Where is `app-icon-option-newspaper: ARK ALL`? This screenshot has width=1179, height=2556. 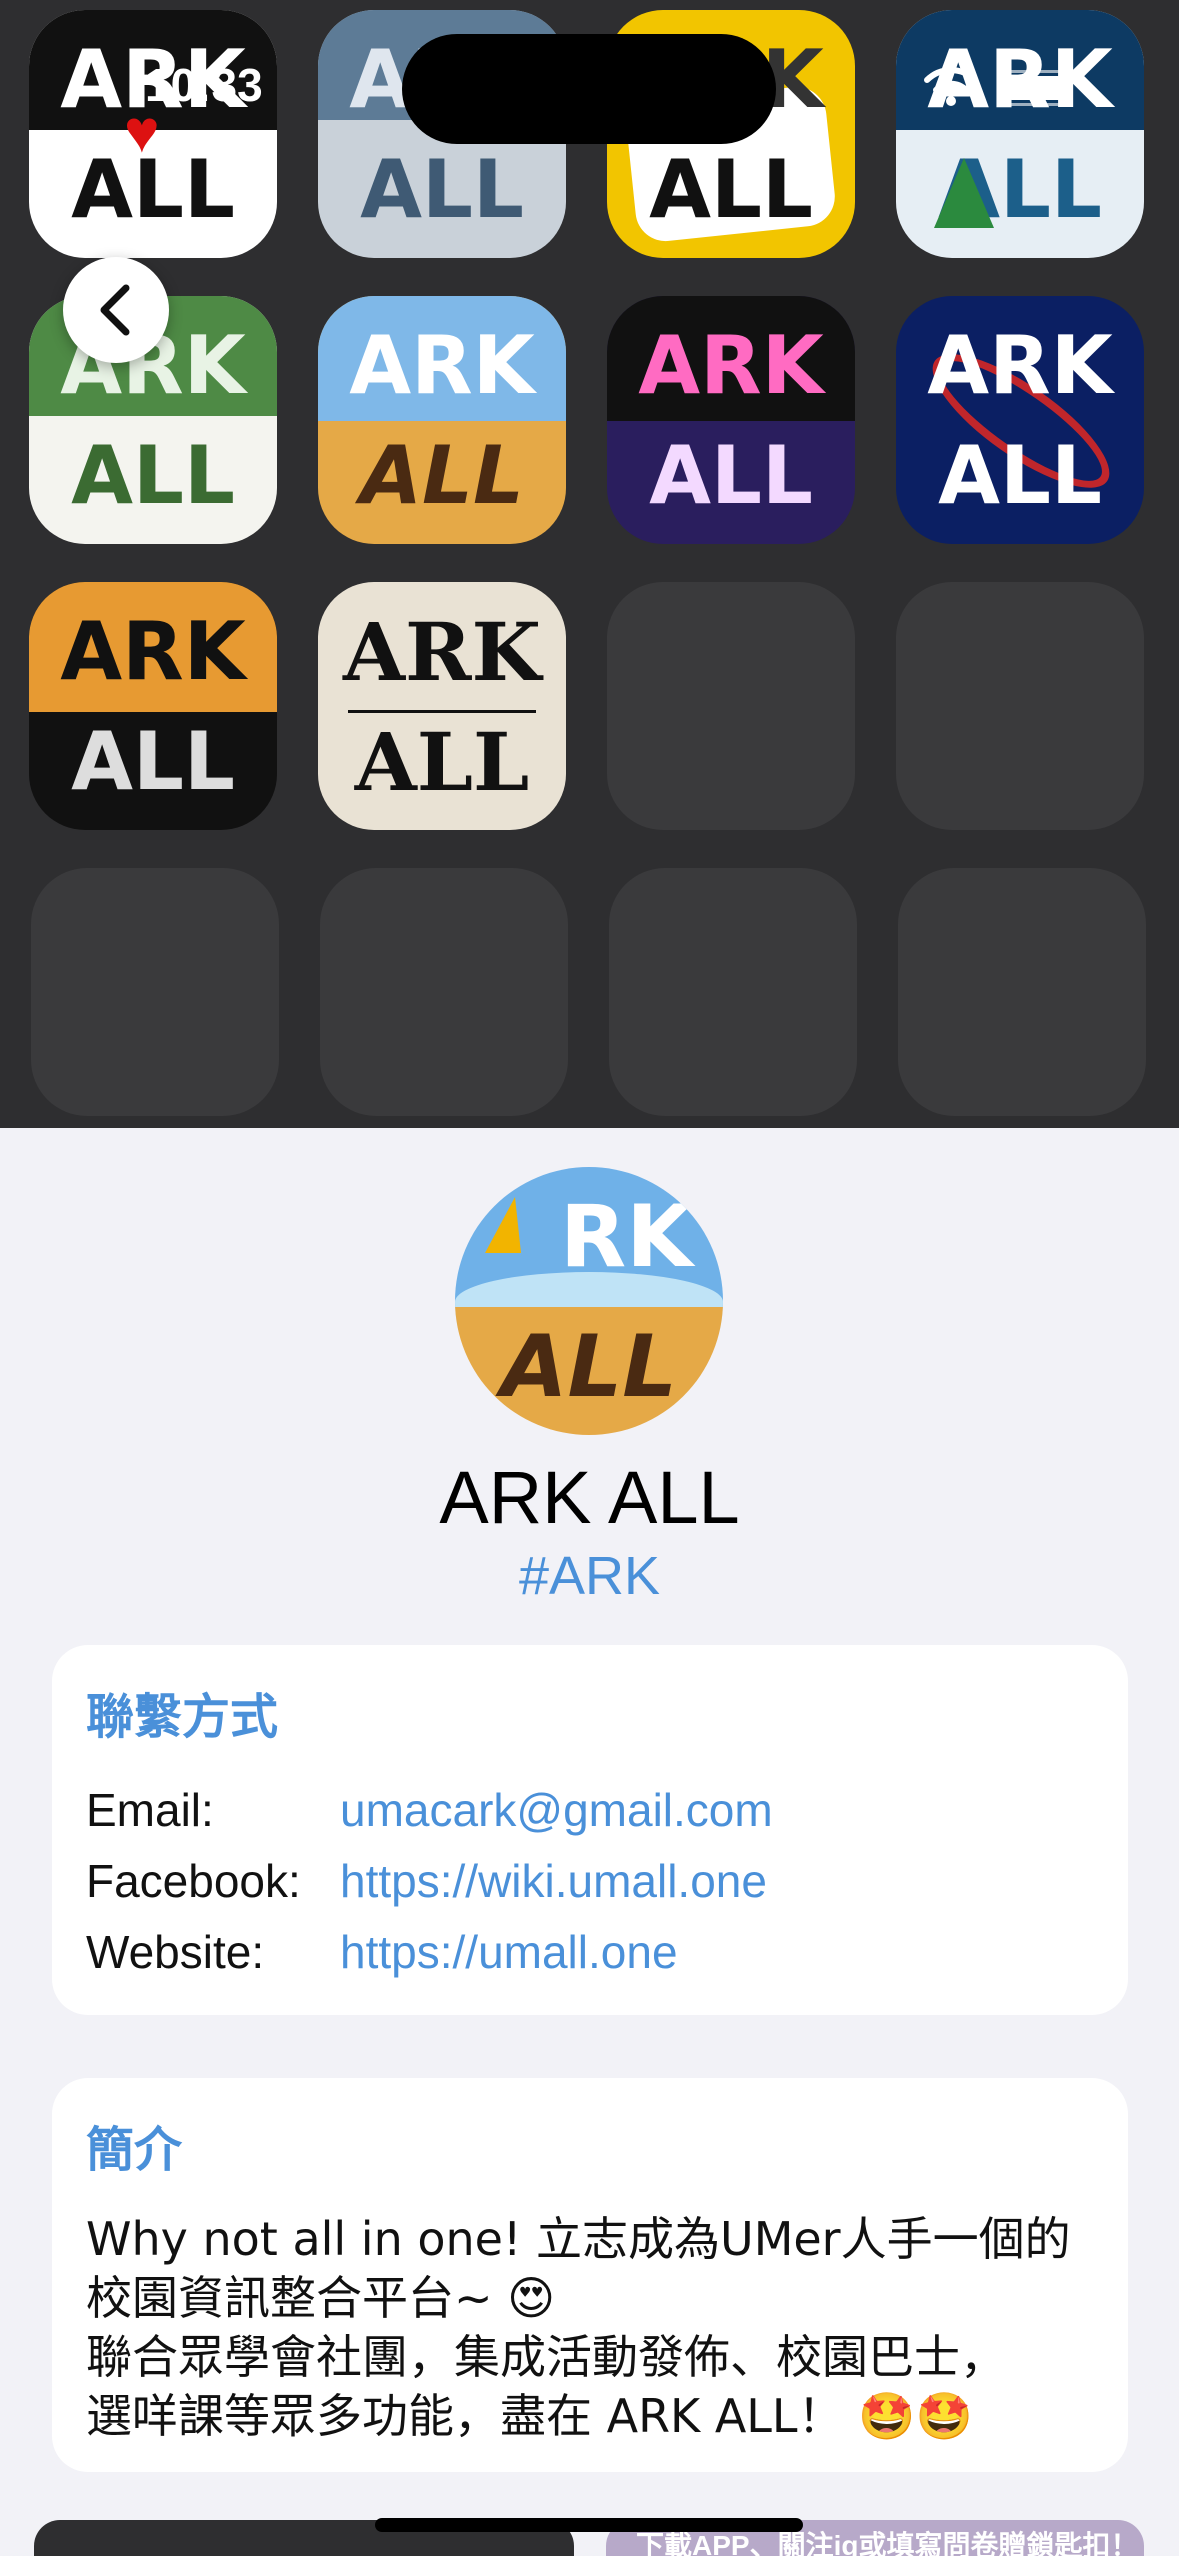 app-icon-option-newspaper: ARK ALL is located at coordinates (442, 706).